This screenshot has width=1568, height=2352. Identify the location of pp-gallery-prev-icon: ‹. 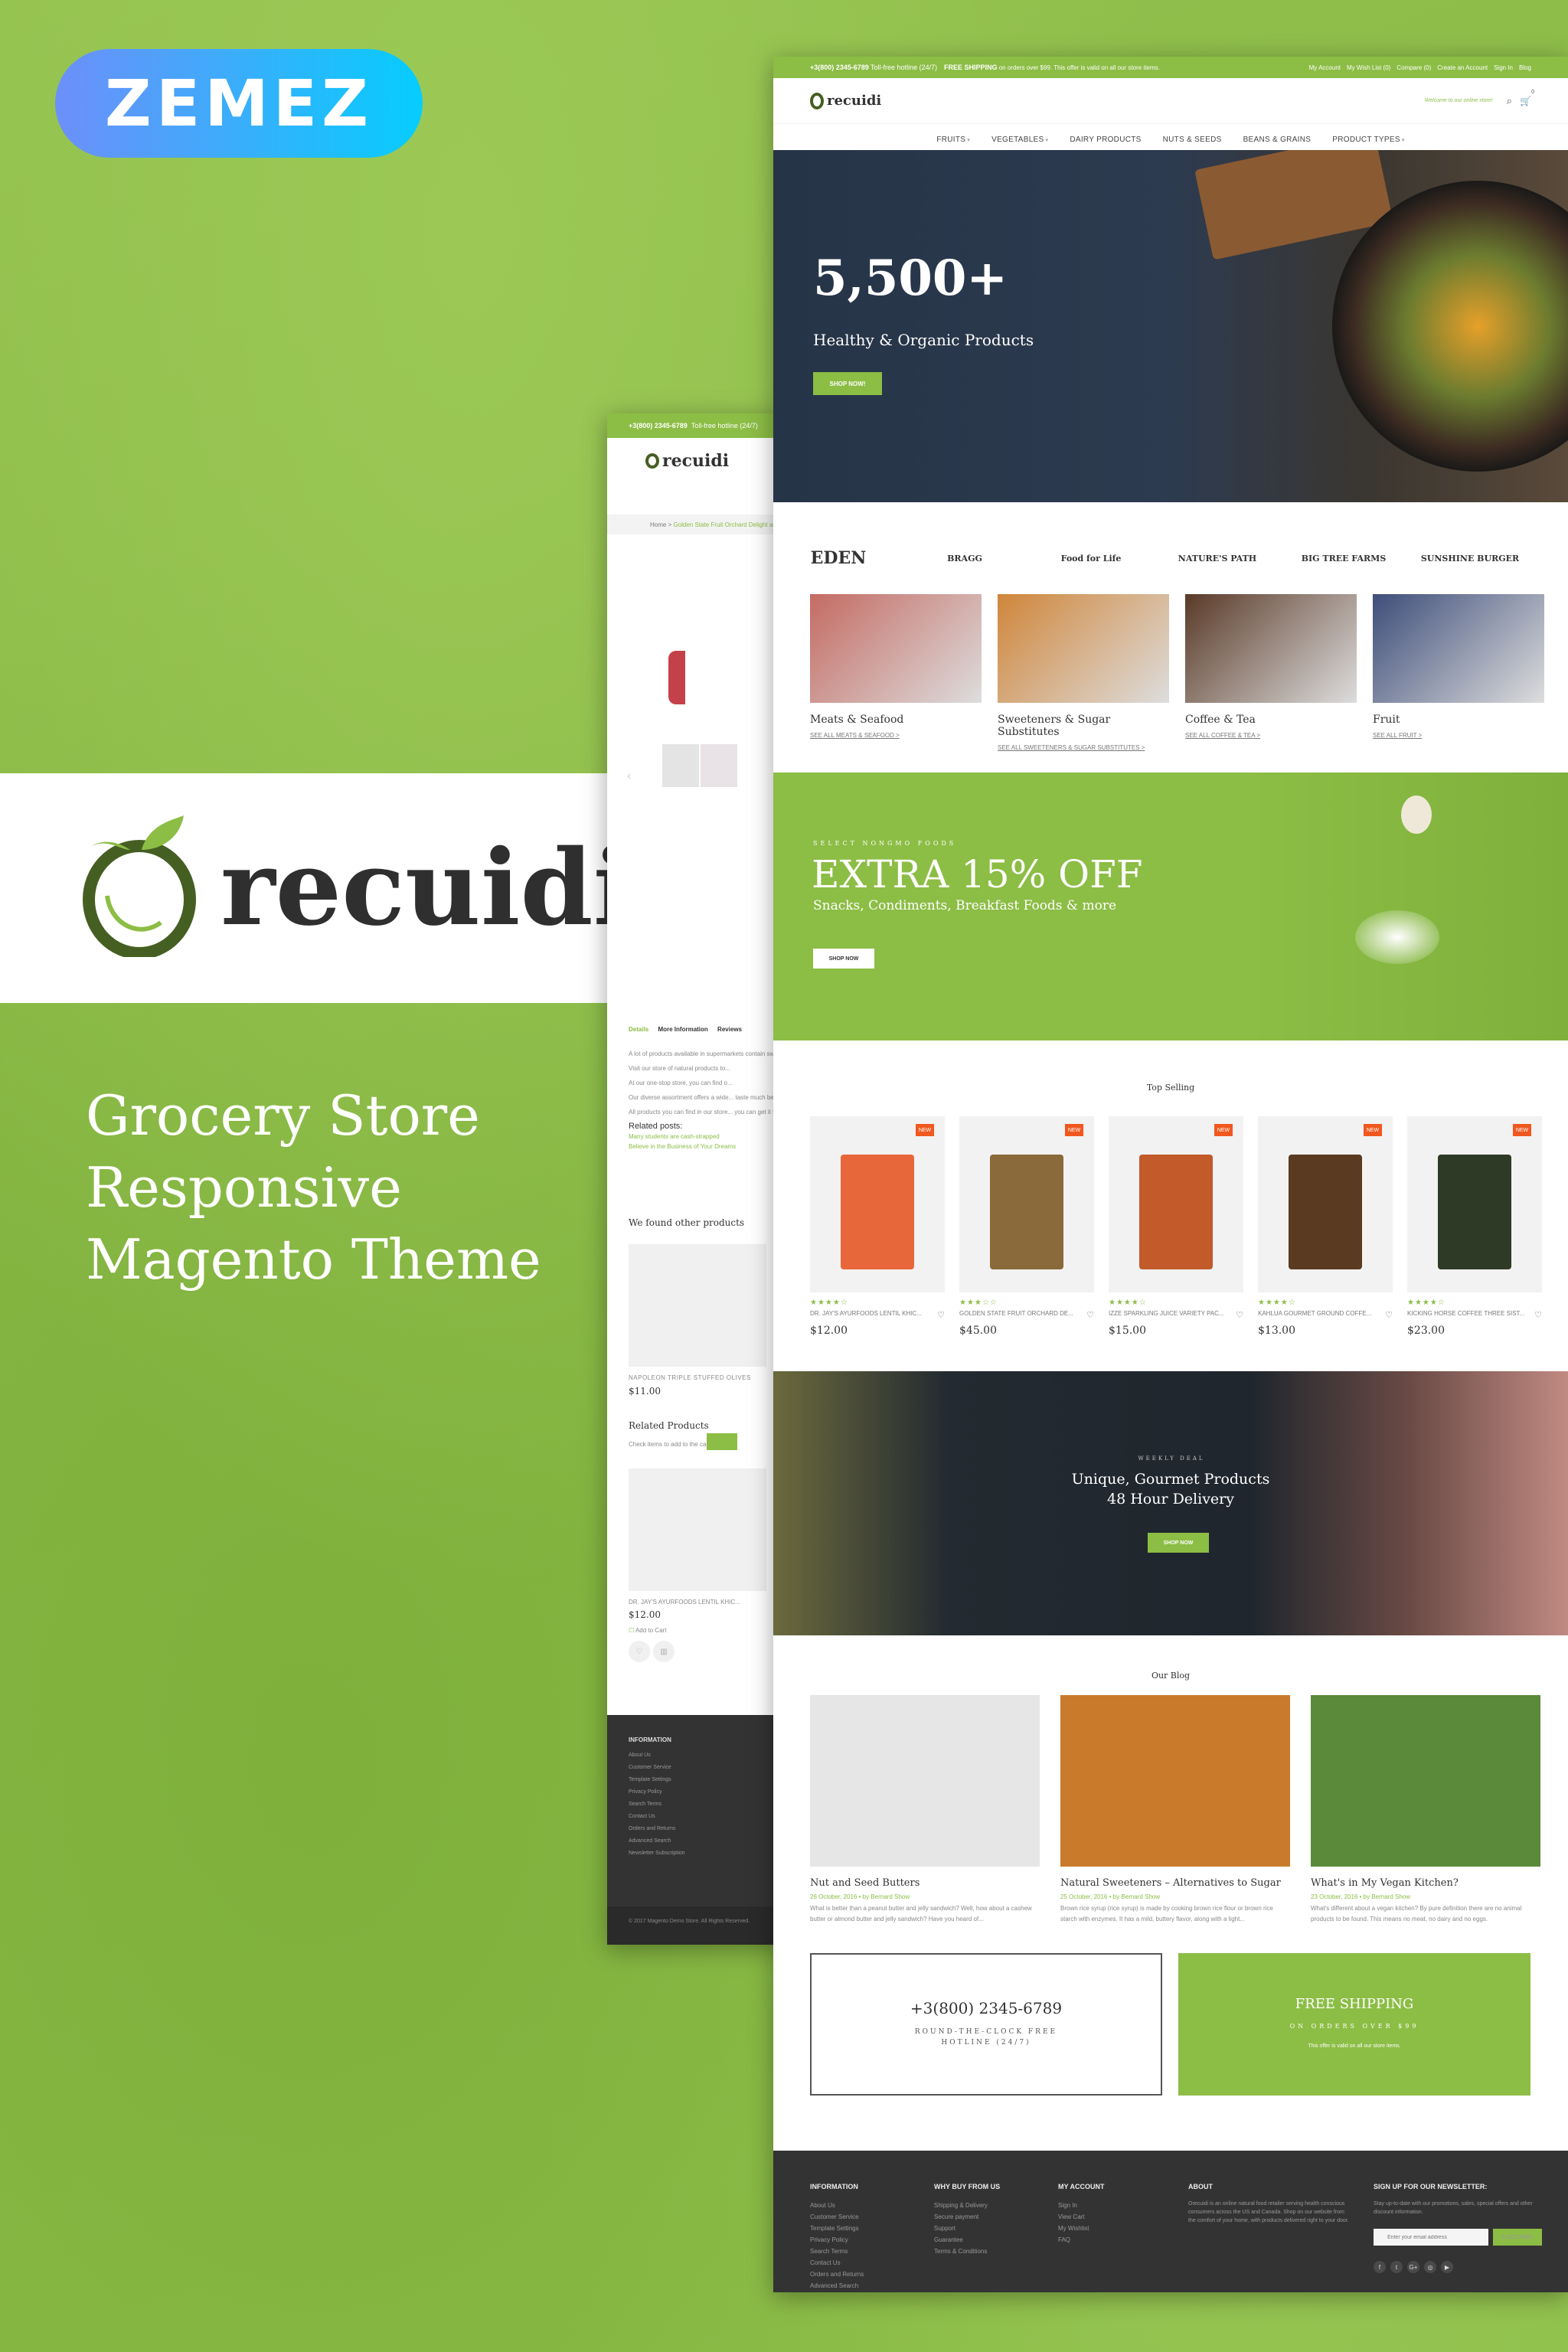
(629, 776).